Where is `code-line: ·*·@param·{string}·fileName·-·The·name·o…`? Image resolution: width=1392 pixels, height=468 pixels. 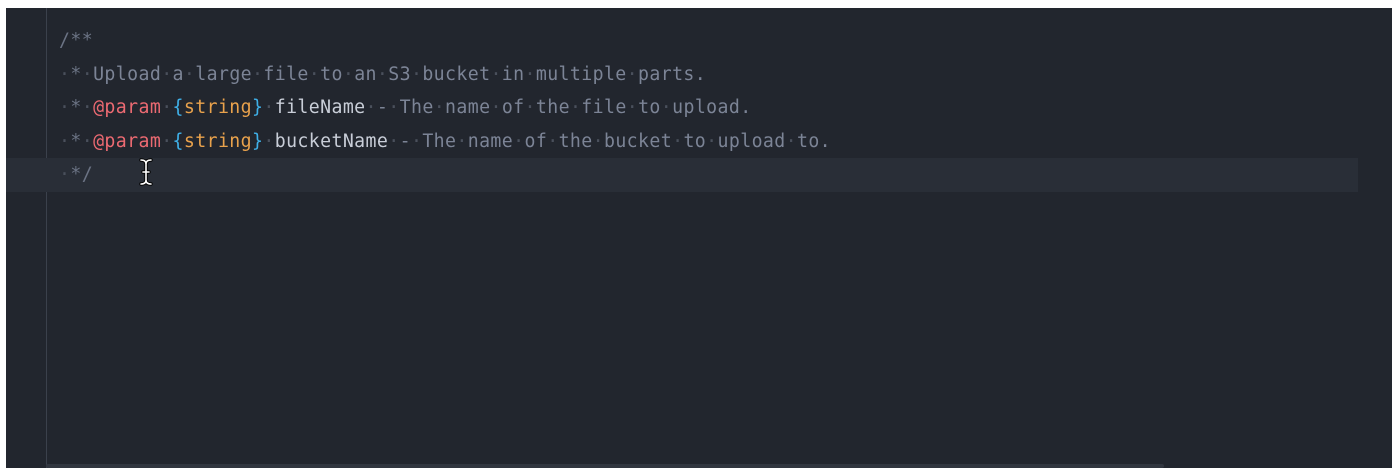 code-line: ·*·@param·{string}·fileName·-·The·name·o… is located at coordinates (699, 108).